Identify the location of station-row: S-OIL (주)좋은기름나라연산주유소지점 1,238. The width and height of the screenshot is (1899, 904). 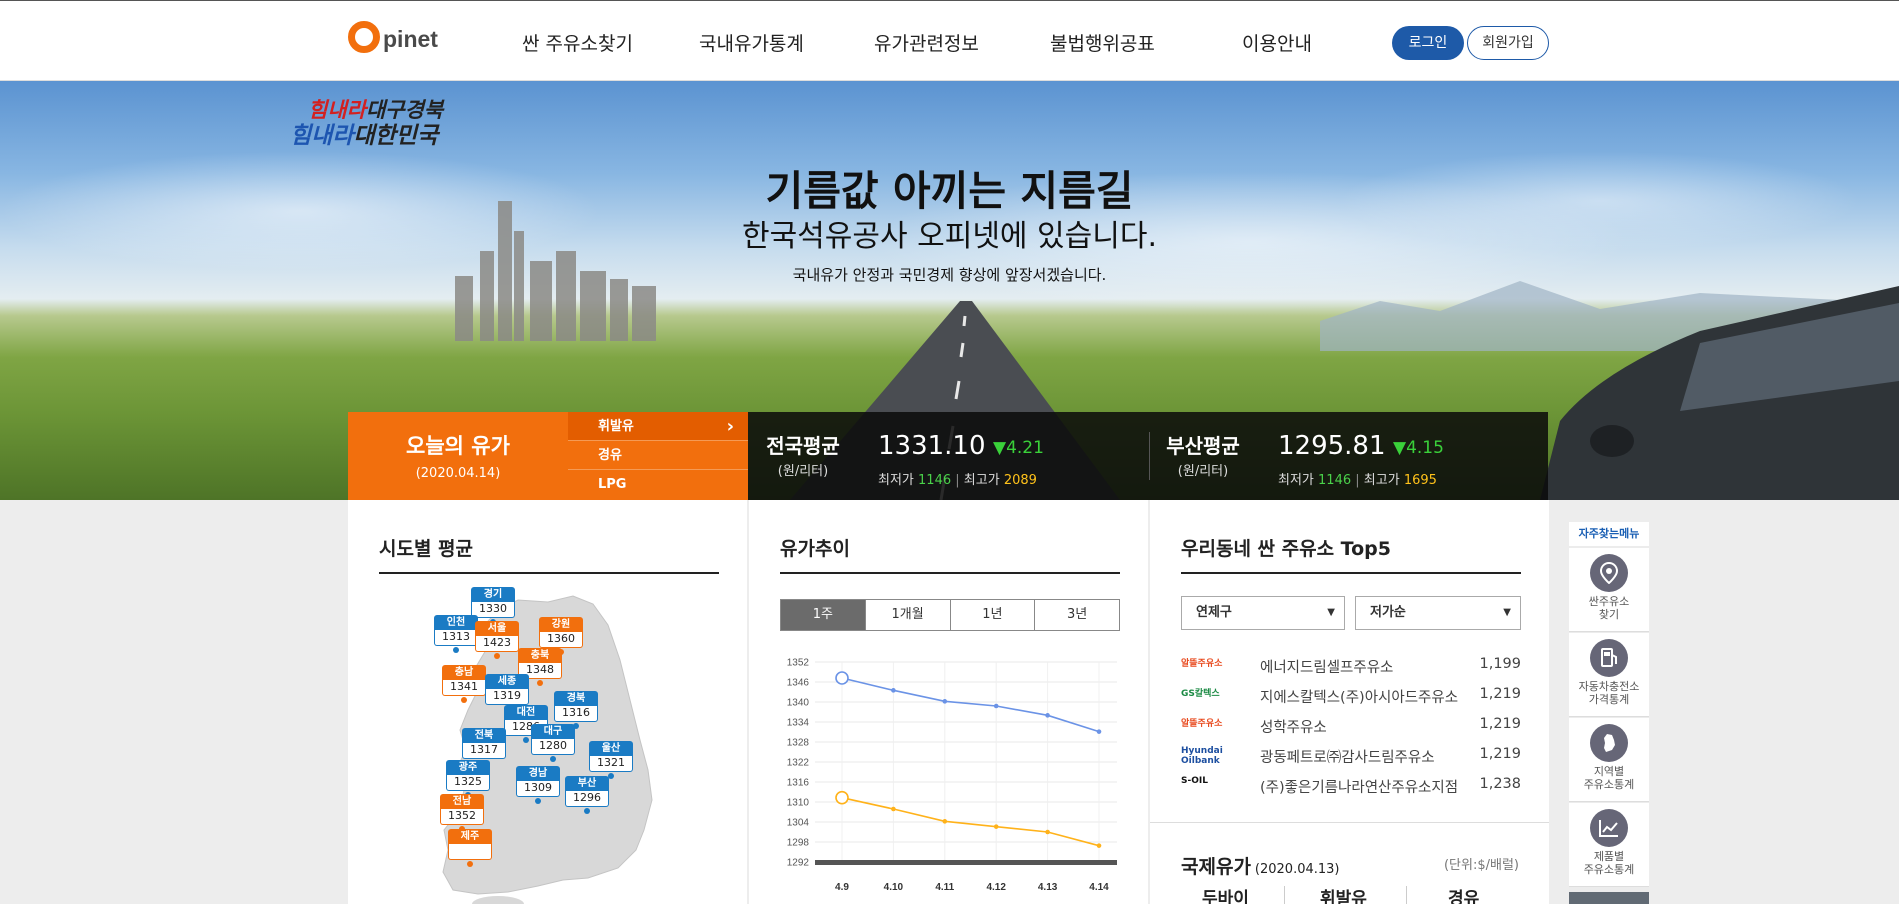
(1351, 786).